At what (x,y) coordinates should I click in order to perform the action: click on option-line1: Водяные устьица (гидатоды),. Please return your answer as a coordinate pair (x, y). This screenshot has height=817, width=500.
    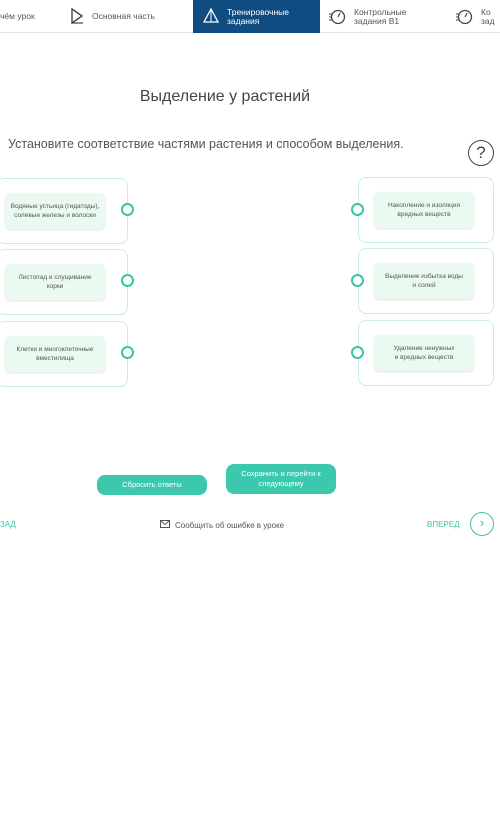
    Looking at the image, I should click on (55, 206).